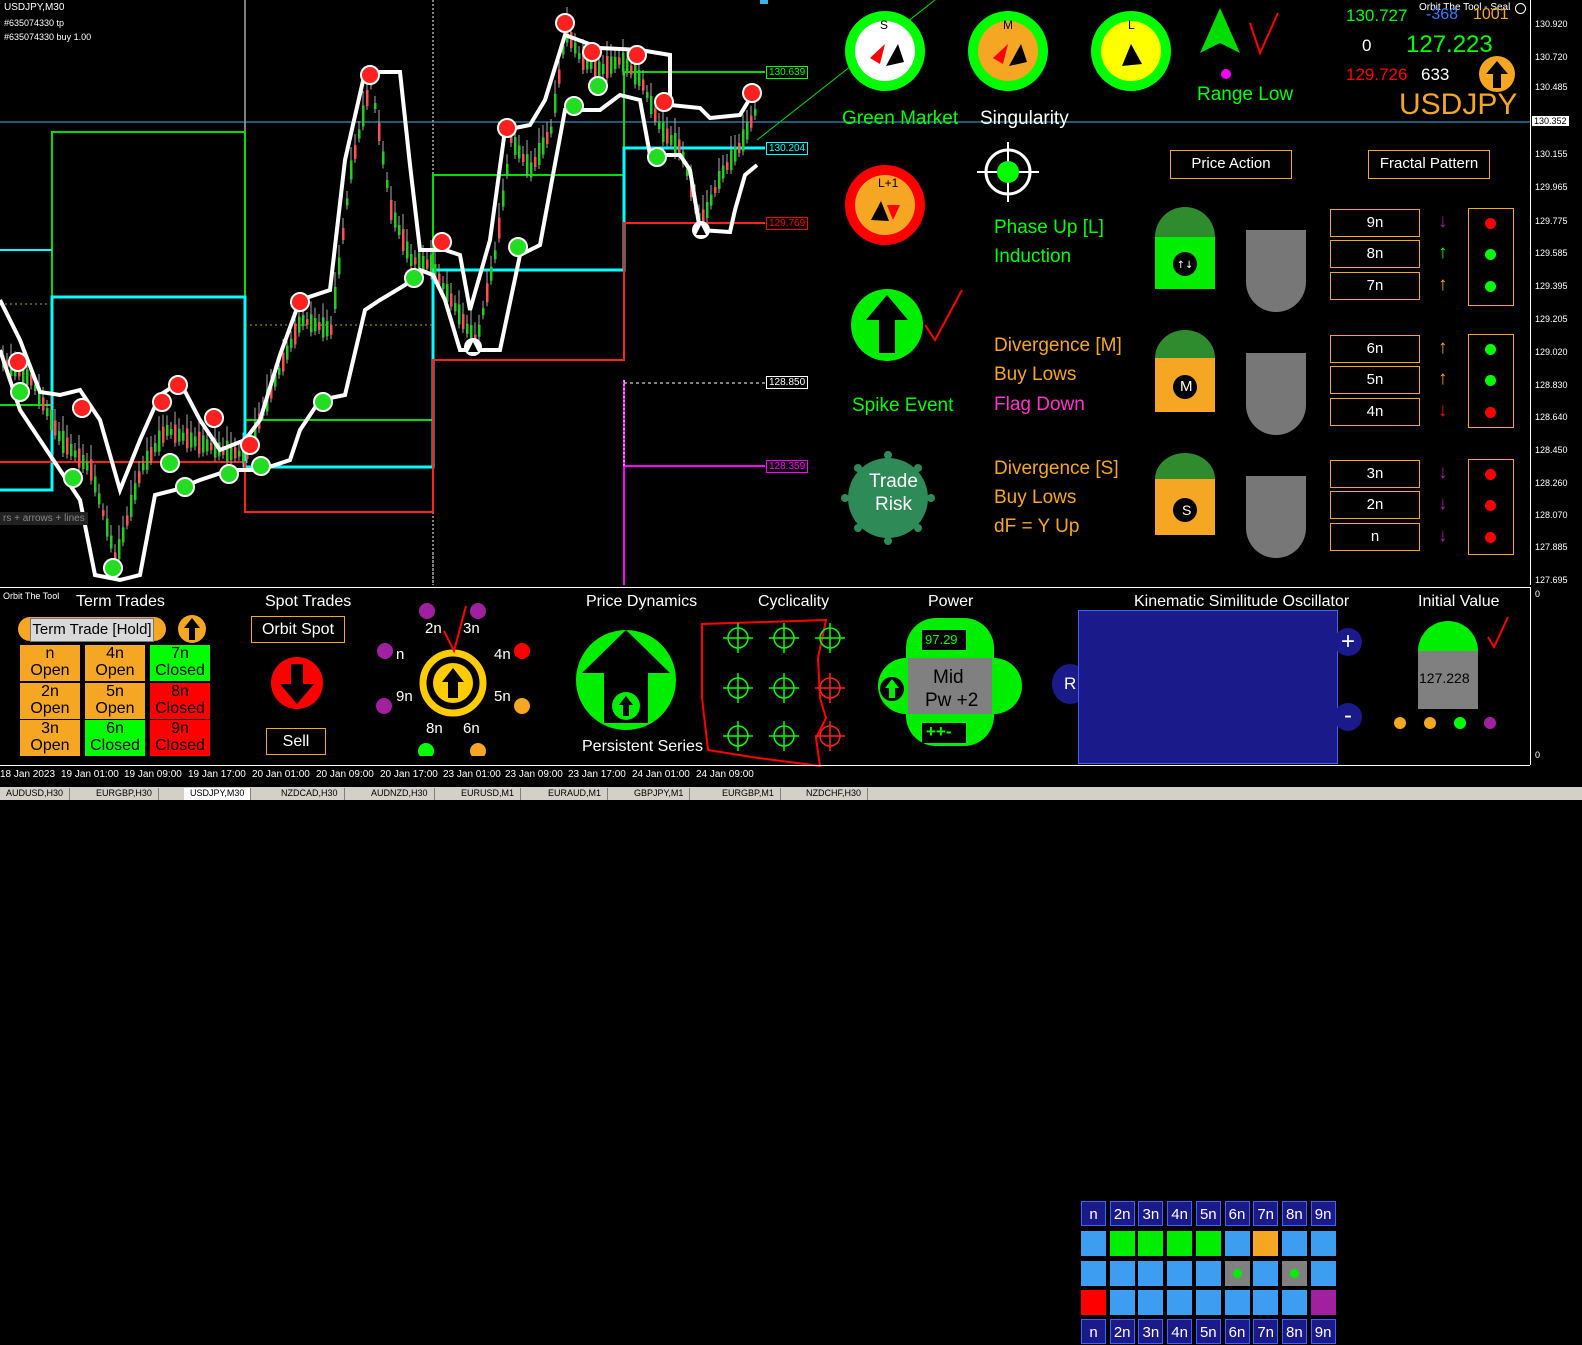 This screenshot has height=1345, width=1582. What do you see at coordinates (1151, 1331) in the screenshot?
I see `kso-bottom-label: 3n` at bounding box center [1151, 1331].